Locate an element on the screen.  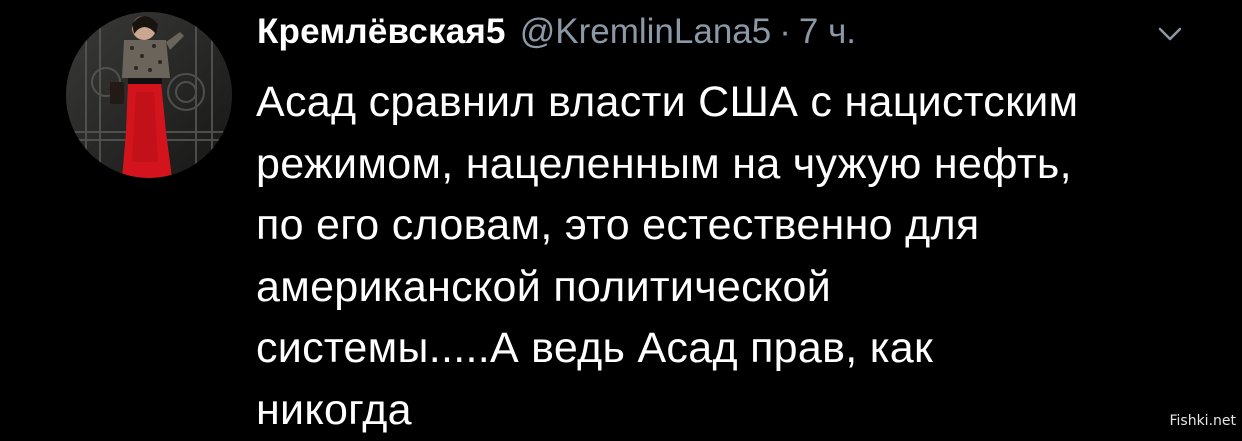
author-handle: @KremlinLana5 is located at coordinates (646, 32).